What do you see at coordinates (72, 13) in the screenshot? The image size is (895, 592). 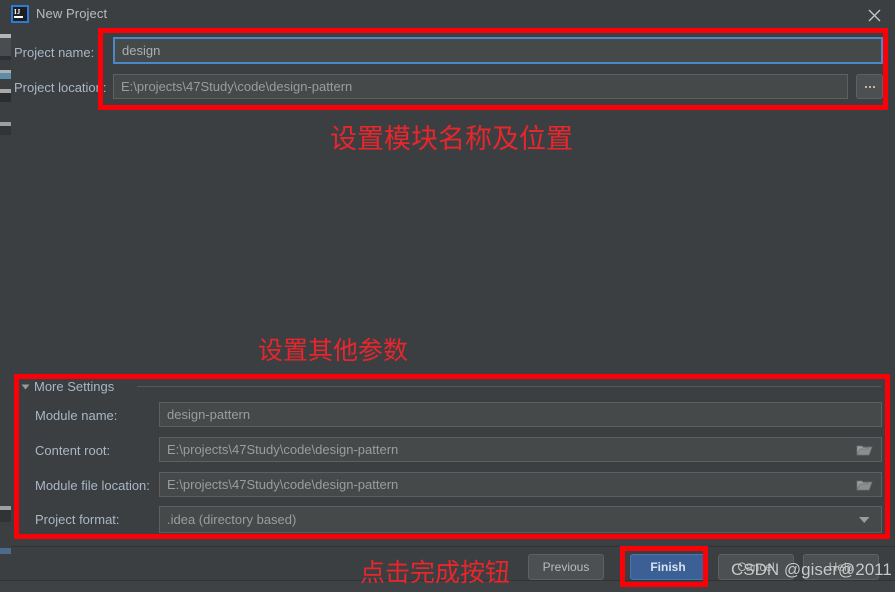 I see `dialog-title: New Project` at bounding box center [72, 13].